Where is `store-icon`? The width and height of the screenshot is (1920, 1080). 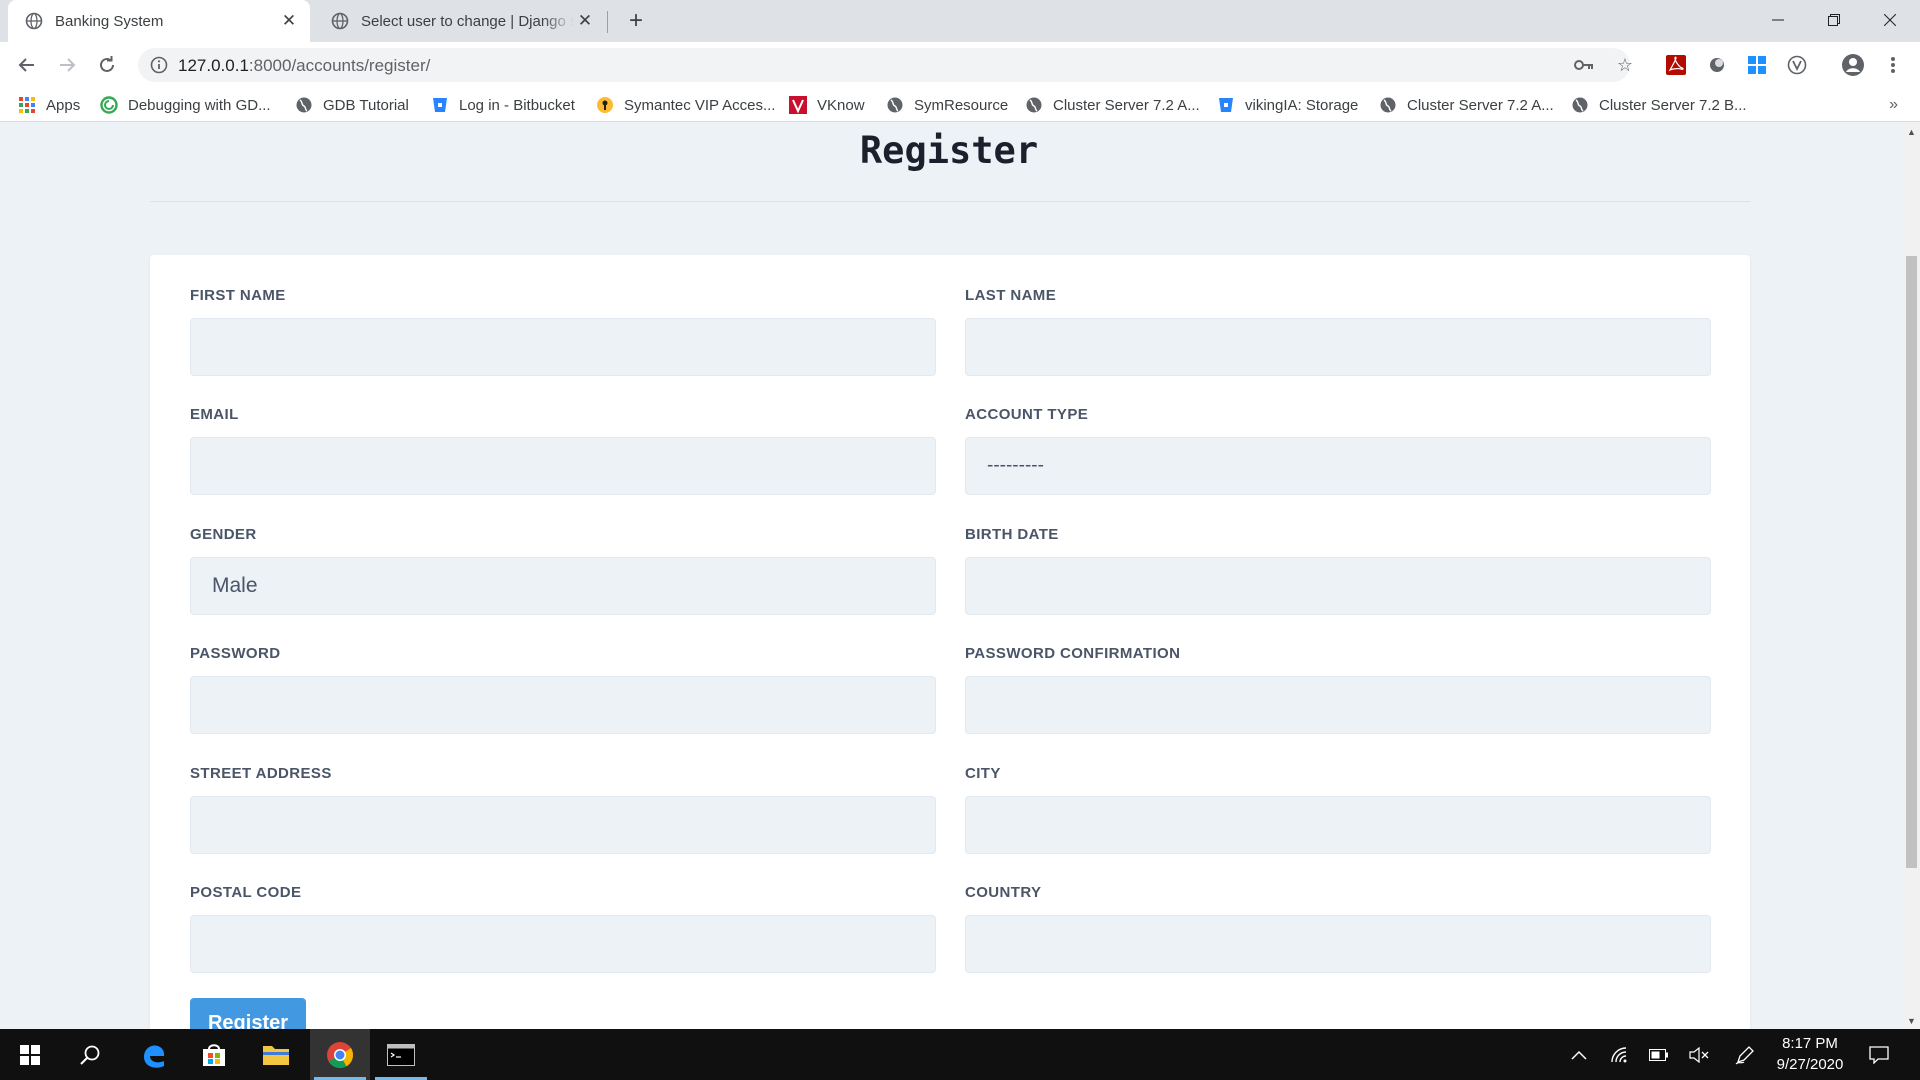 store-icon is located at coordinates (214, 1054).